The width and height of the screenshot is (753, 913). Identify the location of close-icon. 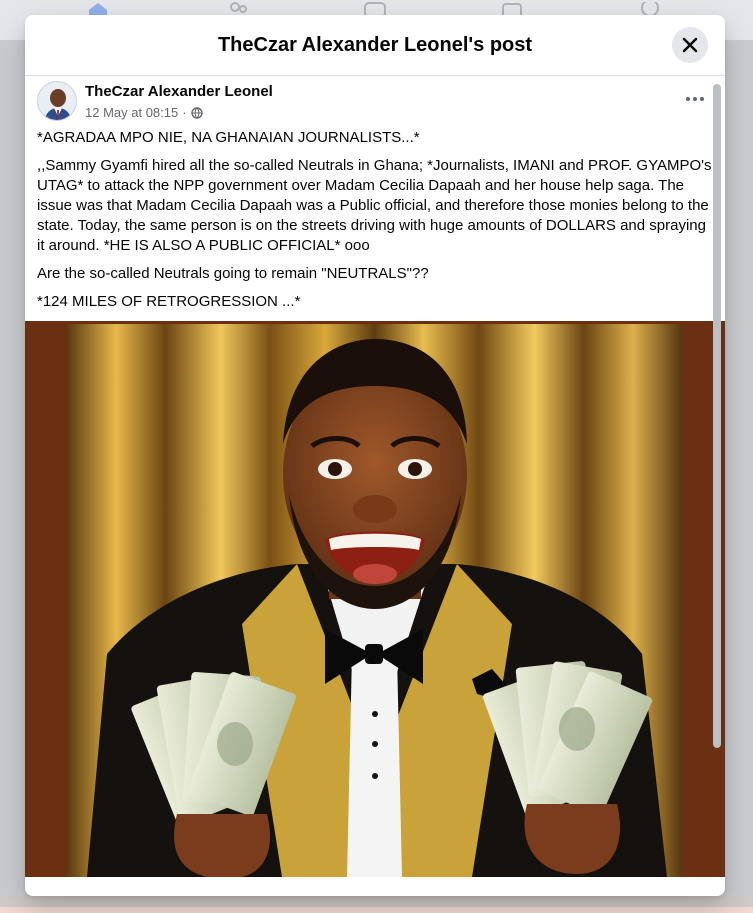
(690, 45).